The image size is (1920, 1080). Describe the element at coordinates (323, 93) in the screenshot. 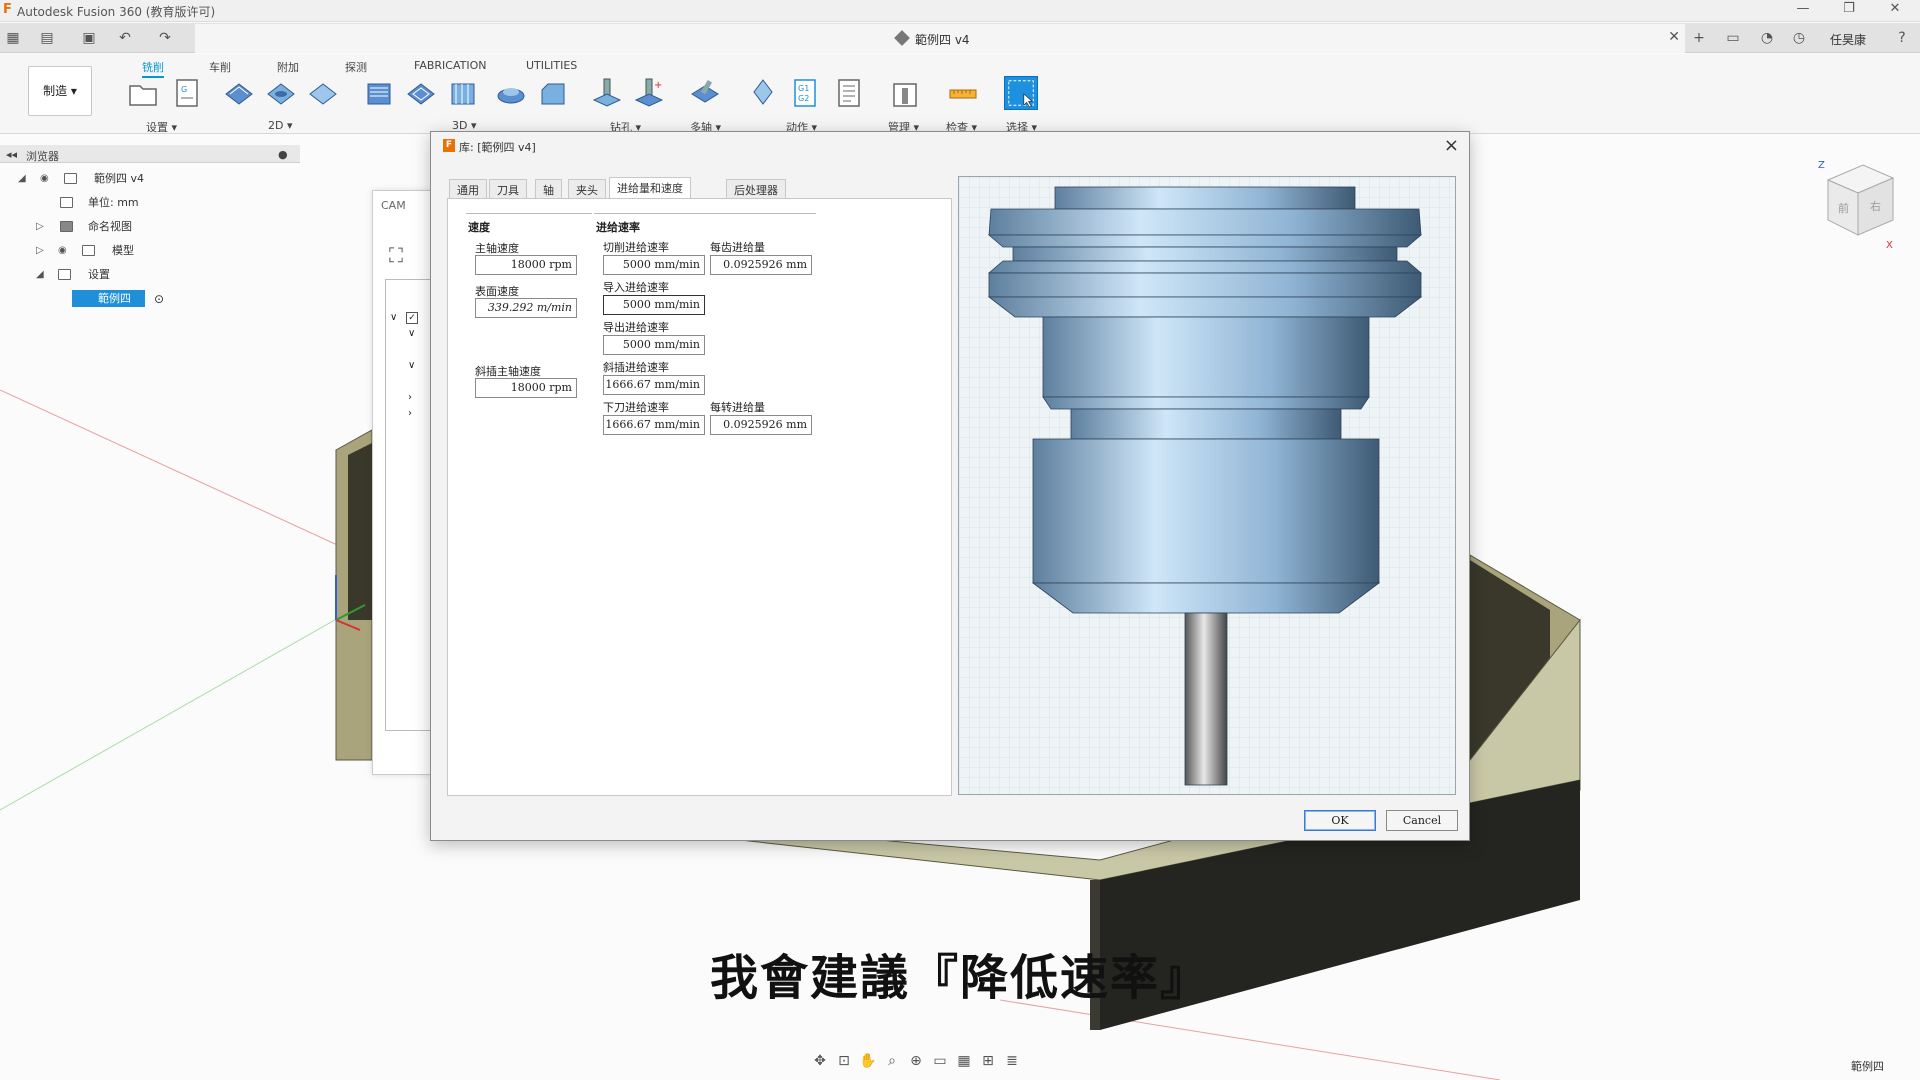

I see `face-icon` at that location.